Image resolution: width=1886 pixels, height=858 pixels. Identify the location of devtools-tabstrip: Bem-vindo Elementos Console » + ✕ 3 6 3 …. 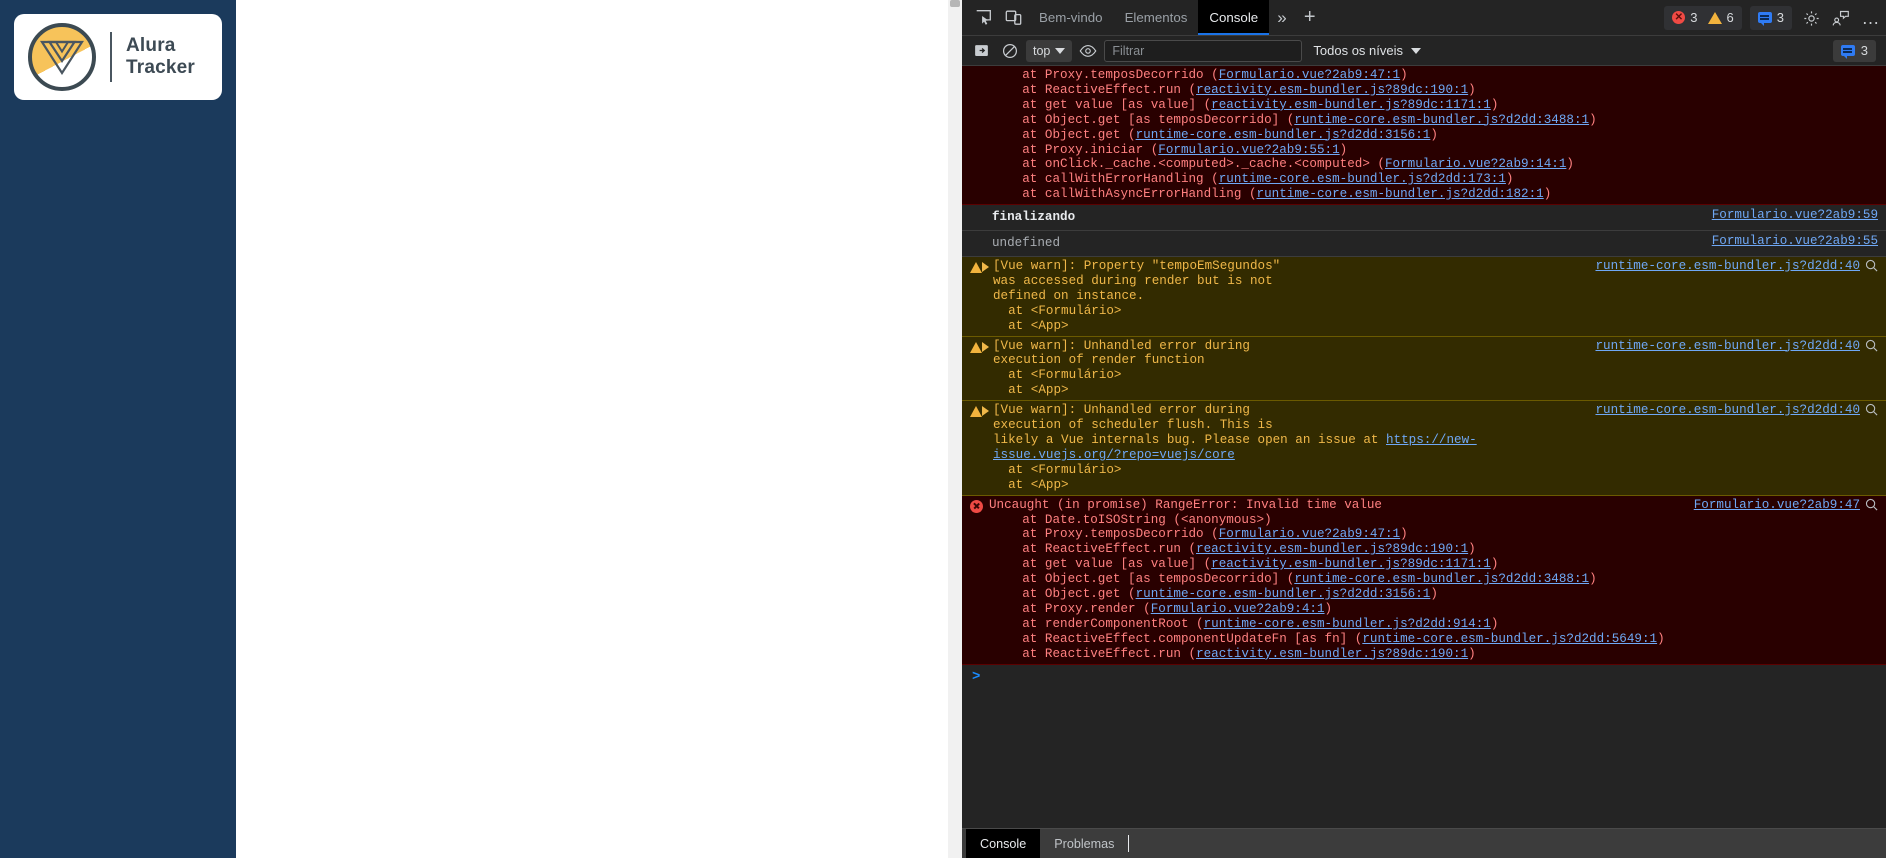
(1424, 18).